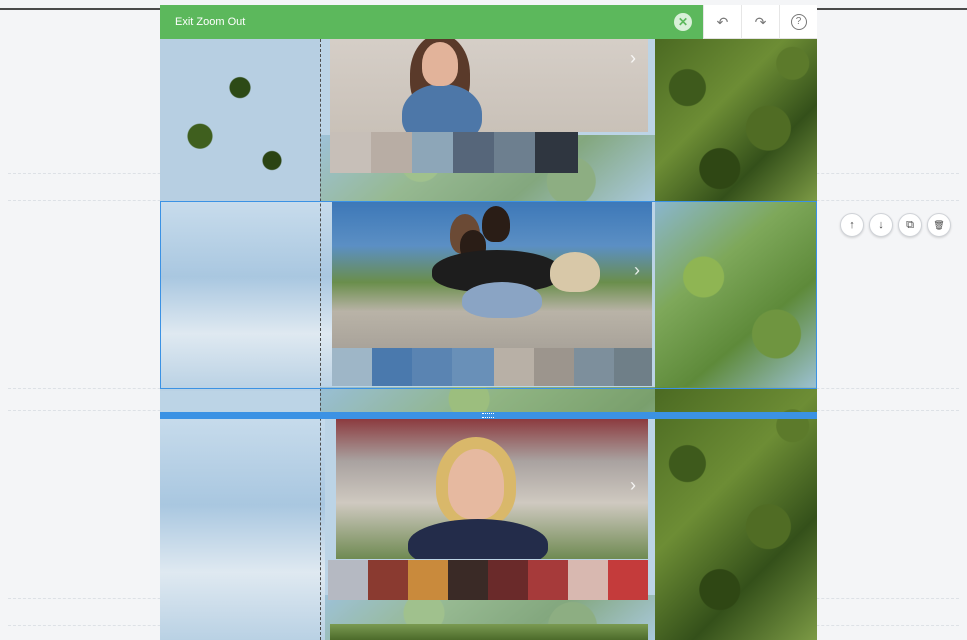 This screenshot has height=640, width=967. I want to click on exit-zoom-out-bar: Exit Zoom Out ✕, so click(431, 22).